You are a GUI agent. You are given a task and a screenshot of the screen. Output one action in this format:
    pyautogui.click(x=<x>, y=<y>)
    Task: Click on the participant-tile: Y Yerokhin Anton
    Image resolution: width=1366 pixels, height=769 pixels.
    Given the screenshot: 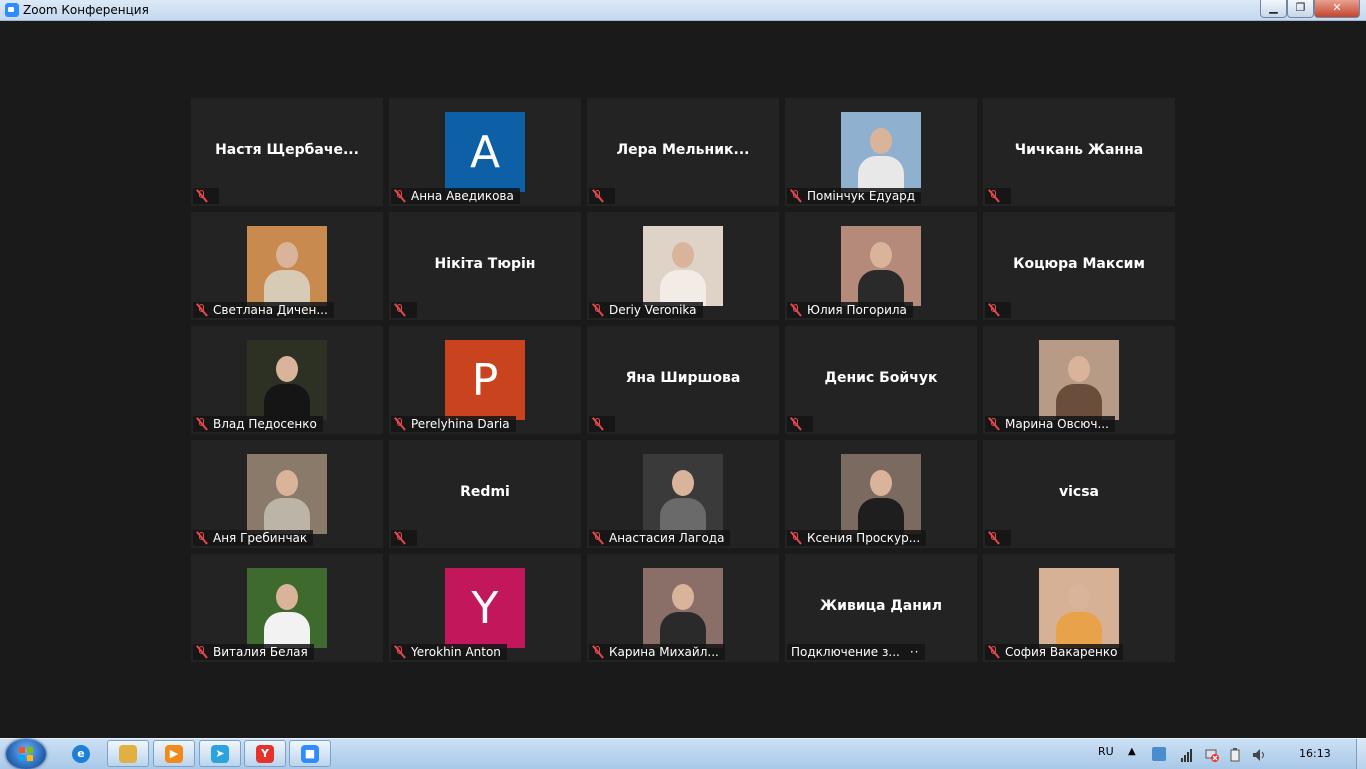 What is the action you would take?
    pyautogui.click(x=485, y=608)
    